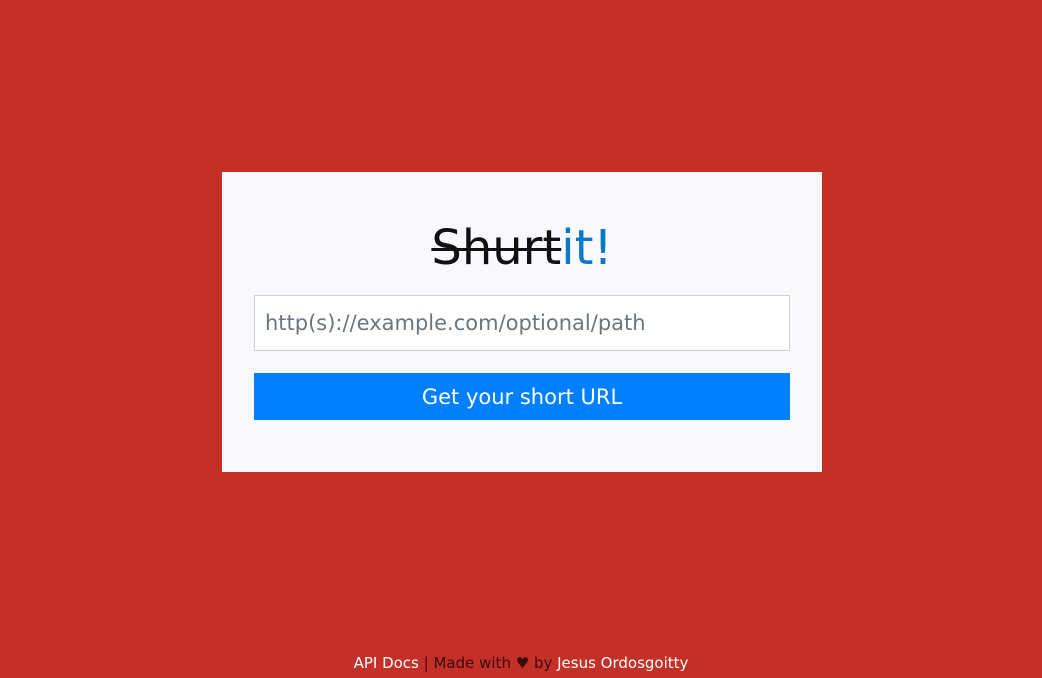 The image size is (1042, 678). What do you see at coordinates (622, 663) in the screenshot?
I see `author-link: Jesus Ordosgoitty` at bounding box center [622, 663].